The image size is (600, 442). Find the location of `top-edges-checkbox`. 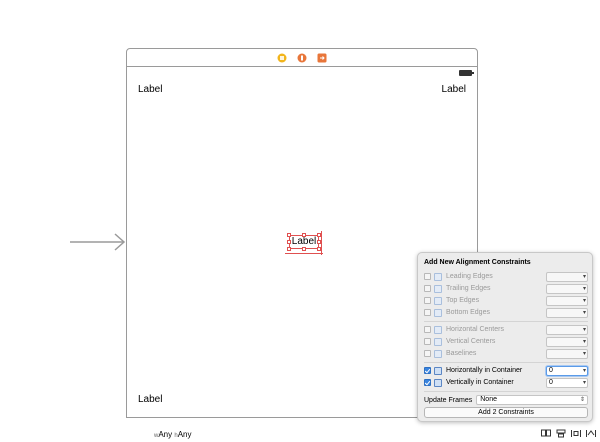

top-edges-checkbox is located at coordinates (427, 300).